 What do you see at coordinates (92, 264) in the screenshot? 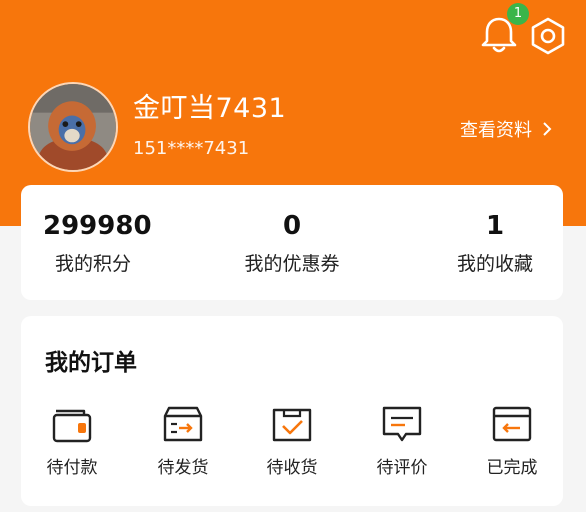
I see `stat-label: 我的积分` at bounding box center [92, 264].